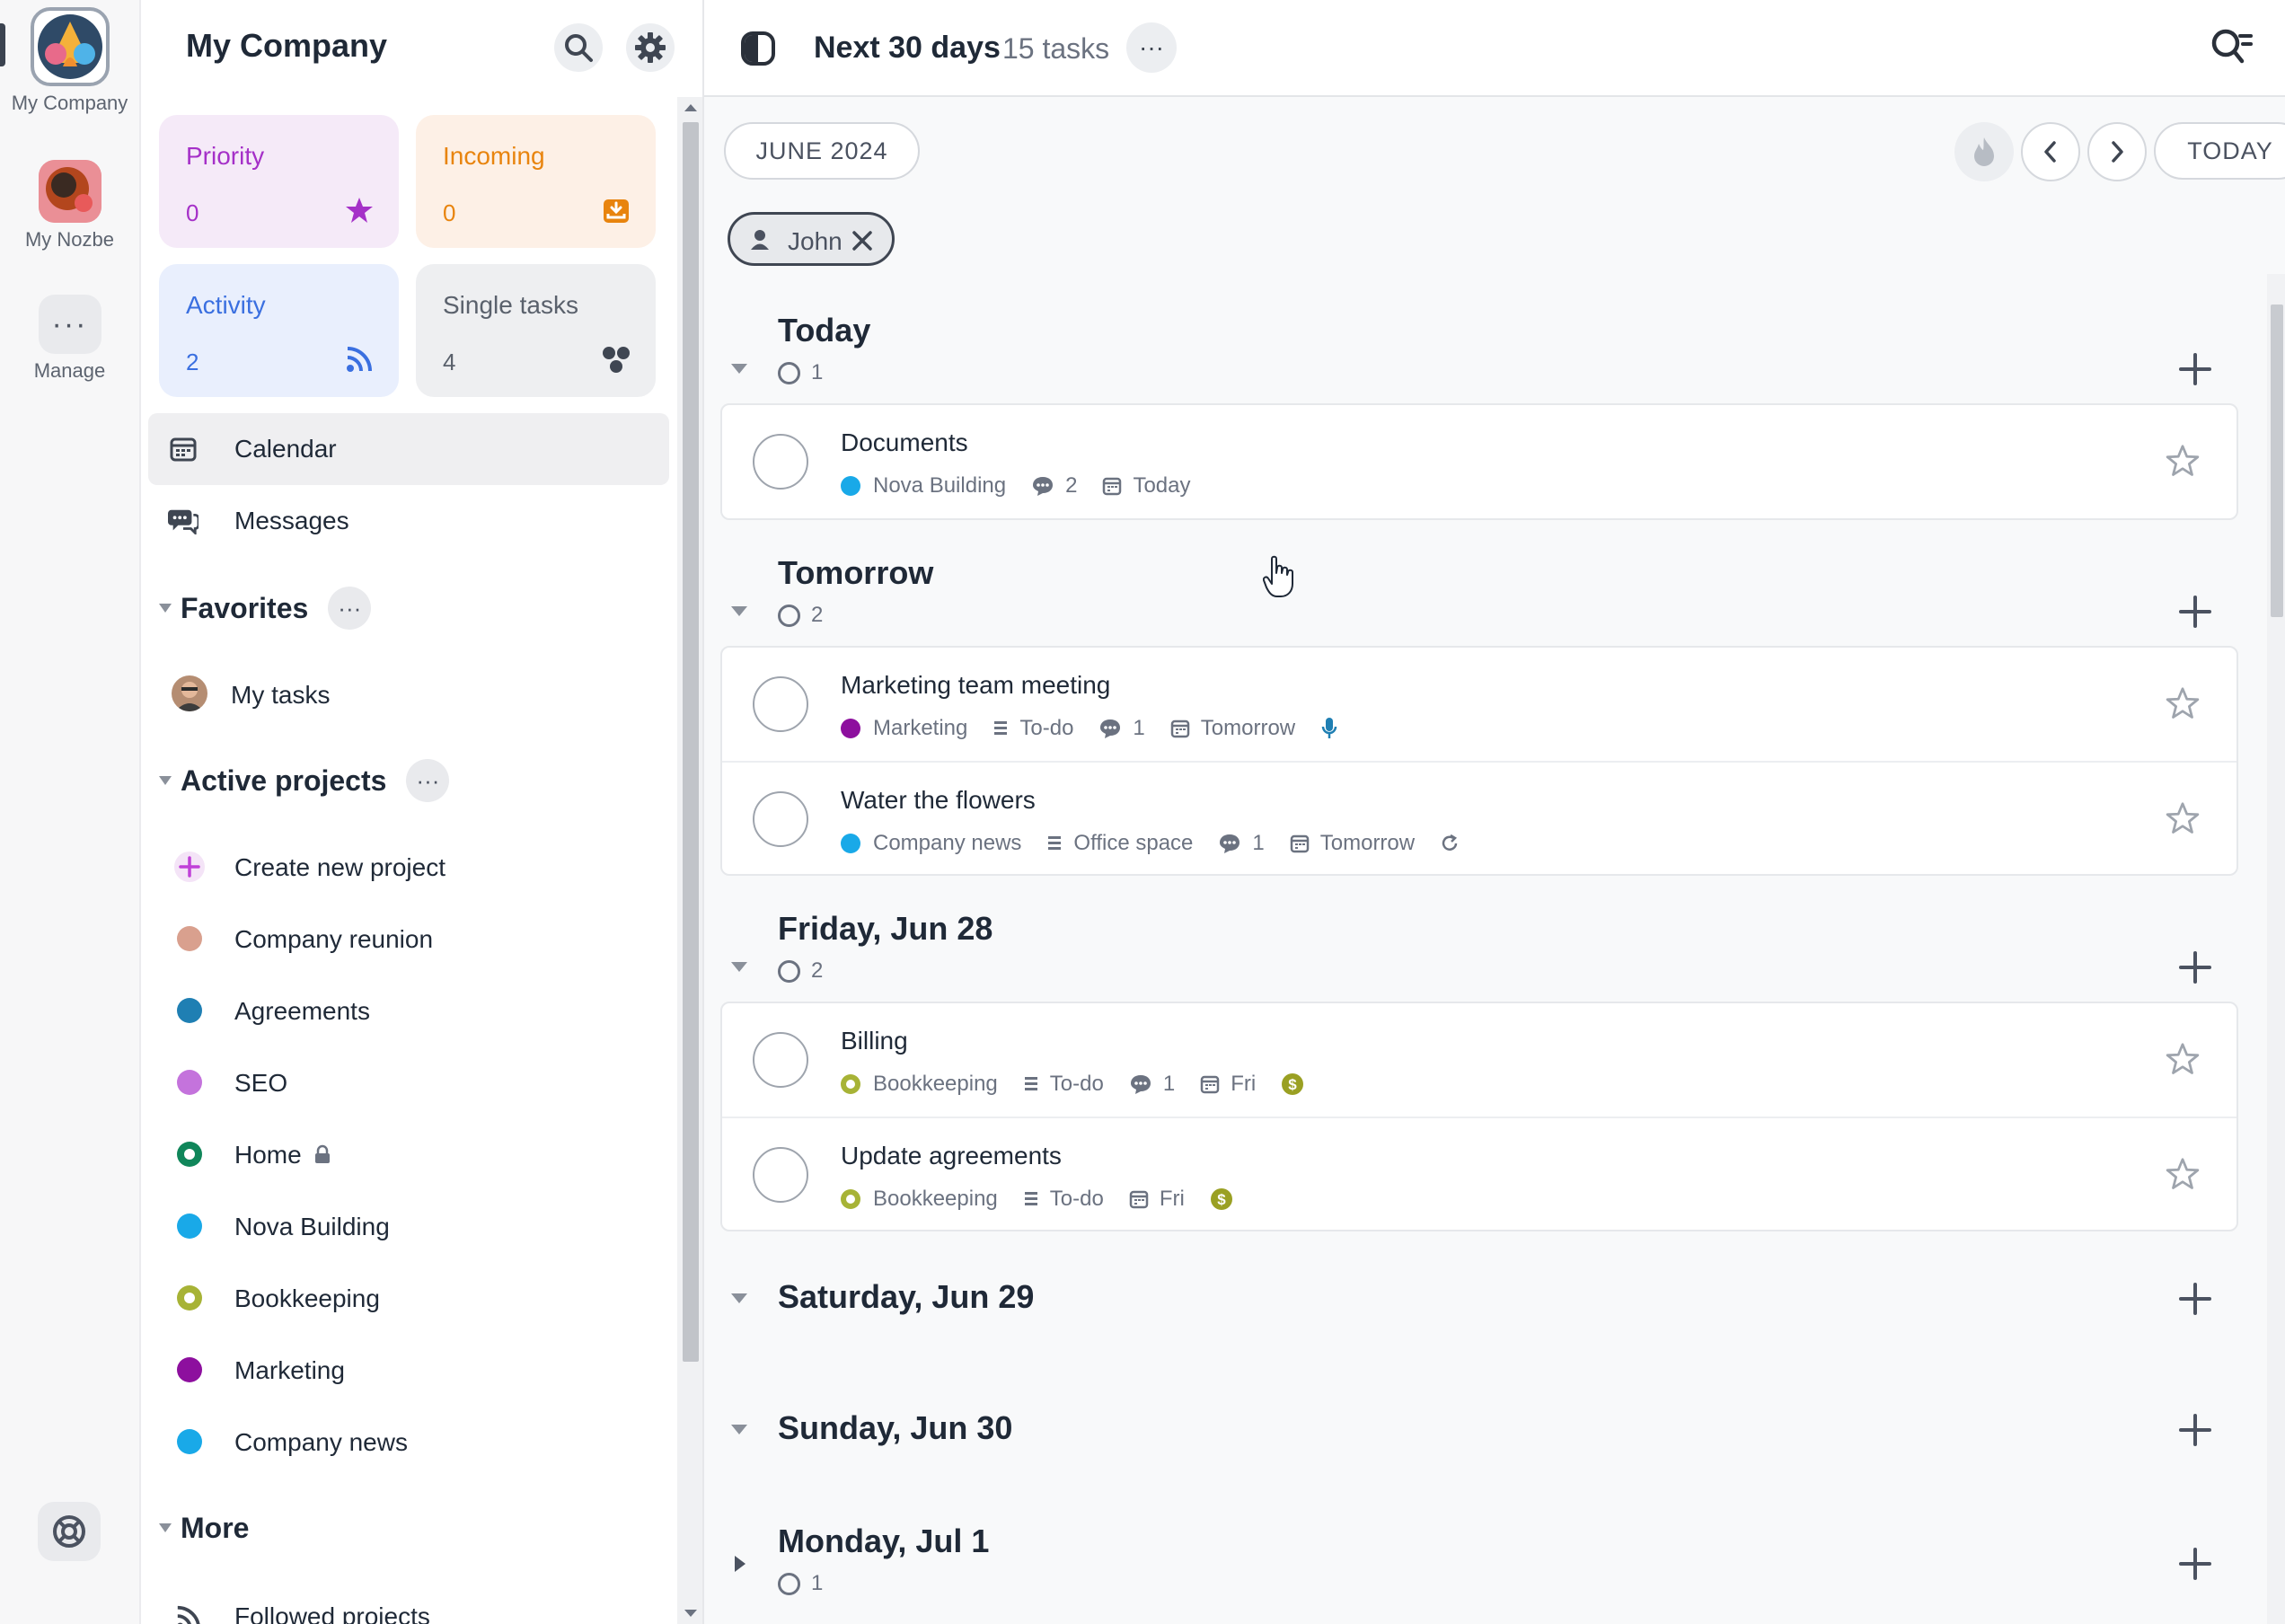  Describe the element at coordinates (1481, 952) in the screenshot. I see `day-header-friday: Friday, Jun 28 2` at that location.